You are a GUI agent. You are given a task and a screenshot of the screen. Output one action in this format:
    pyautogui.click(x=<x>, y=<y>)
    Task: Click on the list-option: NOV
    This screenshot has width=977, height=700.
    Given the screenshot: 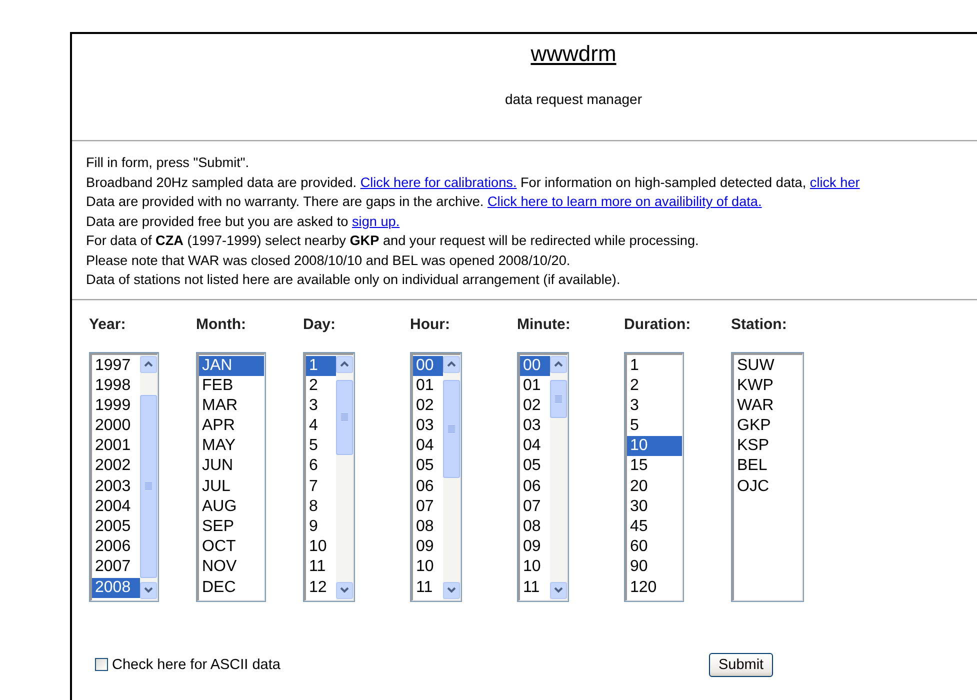 What is the action you would take?
    pyautogui.click(x=231, y=567)
    